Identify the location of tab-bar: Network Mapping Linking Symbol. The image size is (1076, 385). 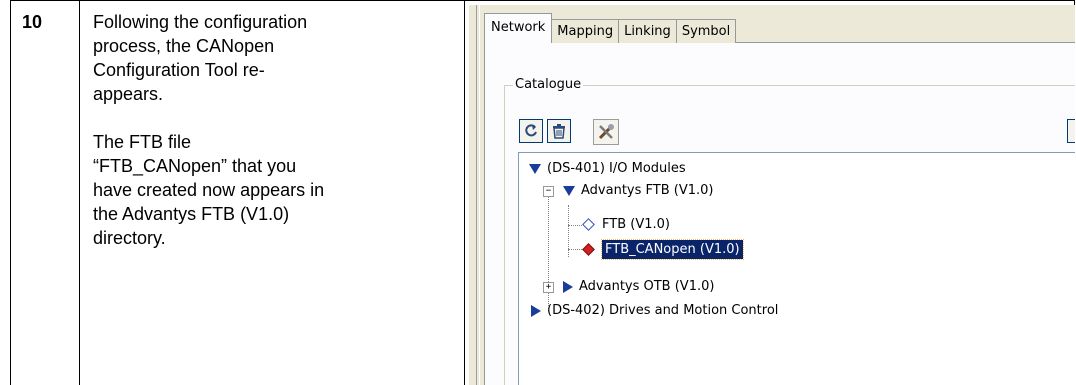
(610, 28).